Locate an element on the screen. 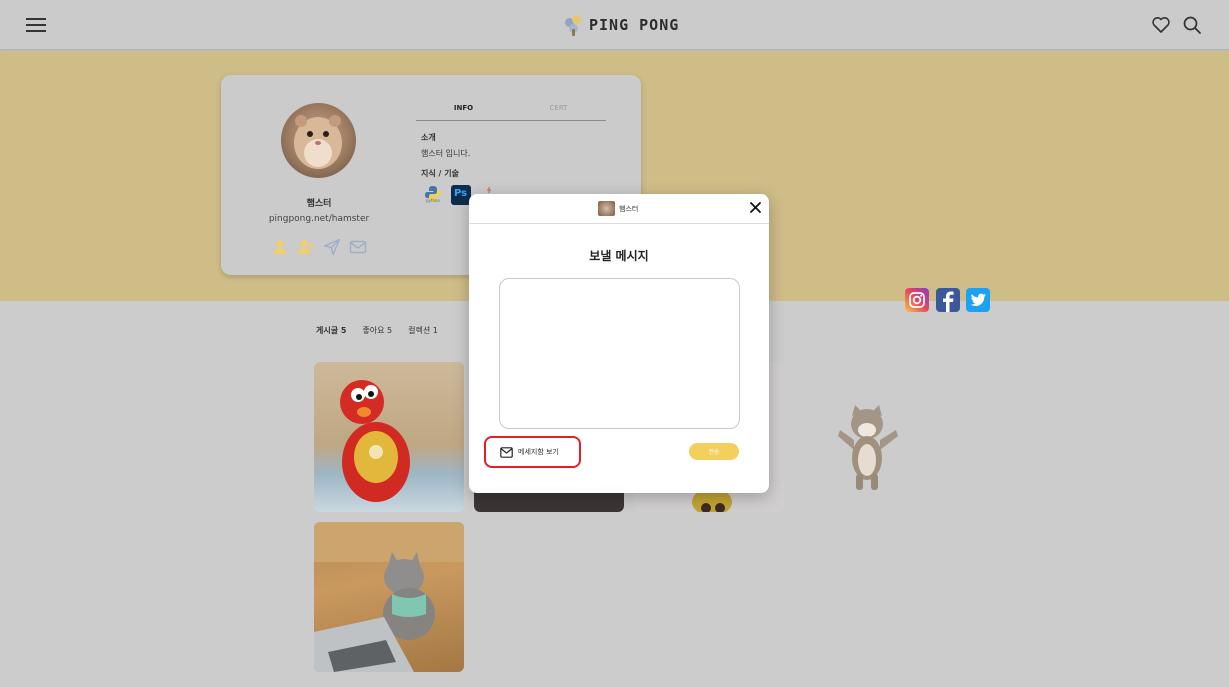 This screenshot has height=687, width=1229. modal-avatar is located at coordinates (606, 208).